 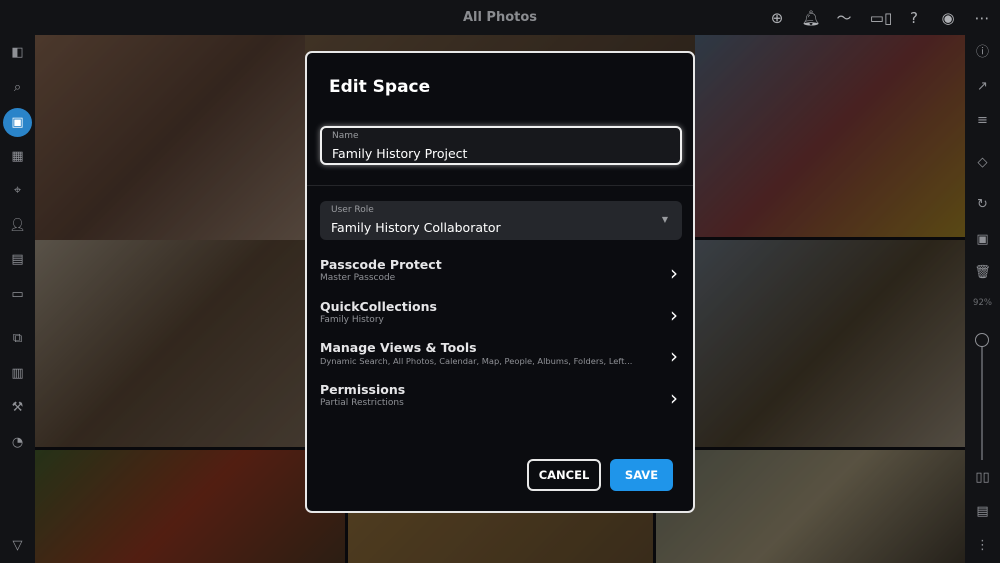 What do you see at coordinates (982, 511) in the screenshot?
I see `export-icon: ▤` at bounding box center [982, 511].